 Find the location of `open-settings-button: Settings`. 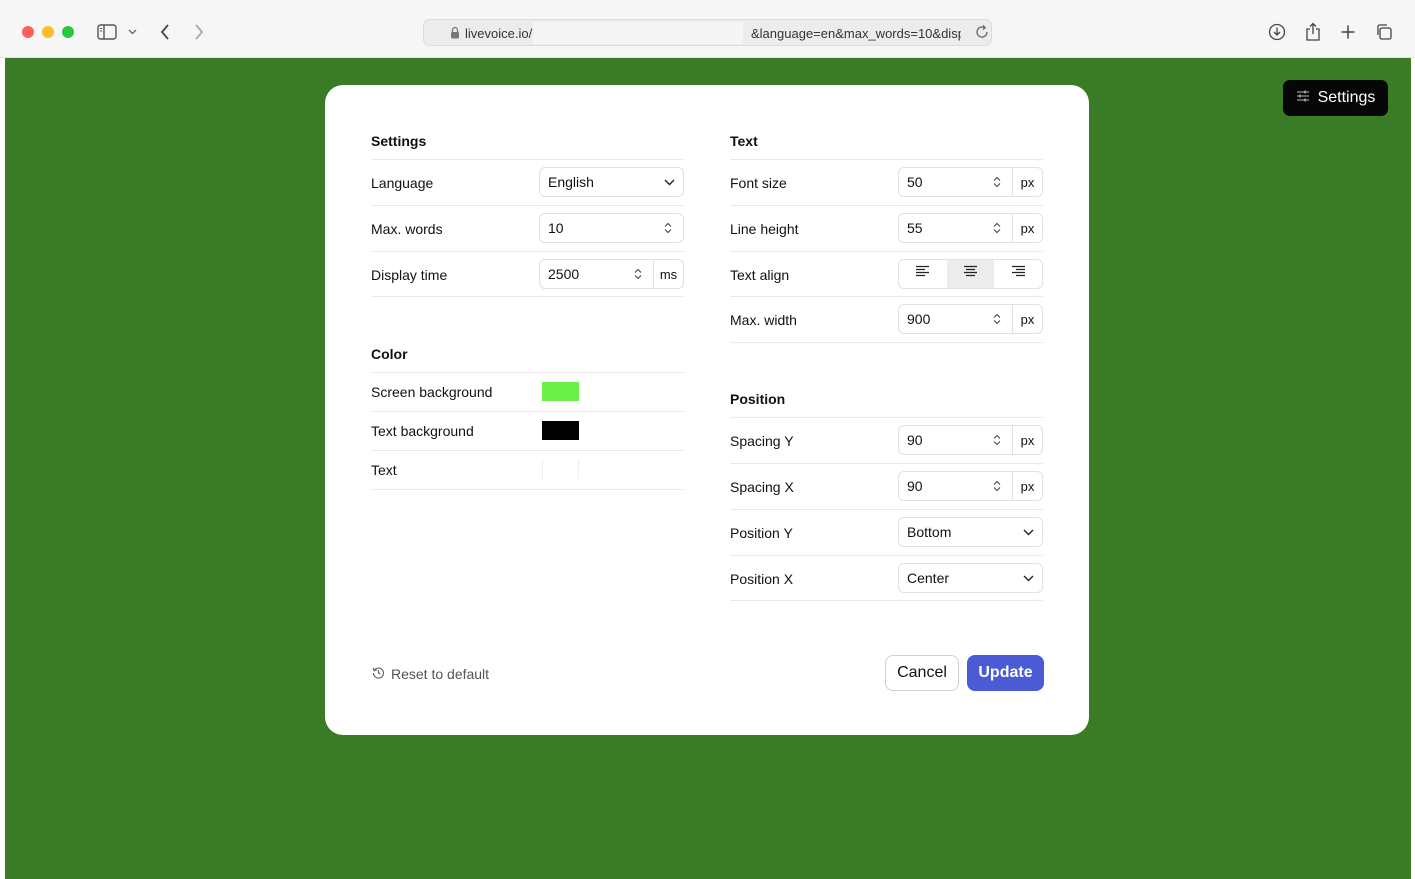

open-settings-button: Settings is located at coordinates (1335, 98).